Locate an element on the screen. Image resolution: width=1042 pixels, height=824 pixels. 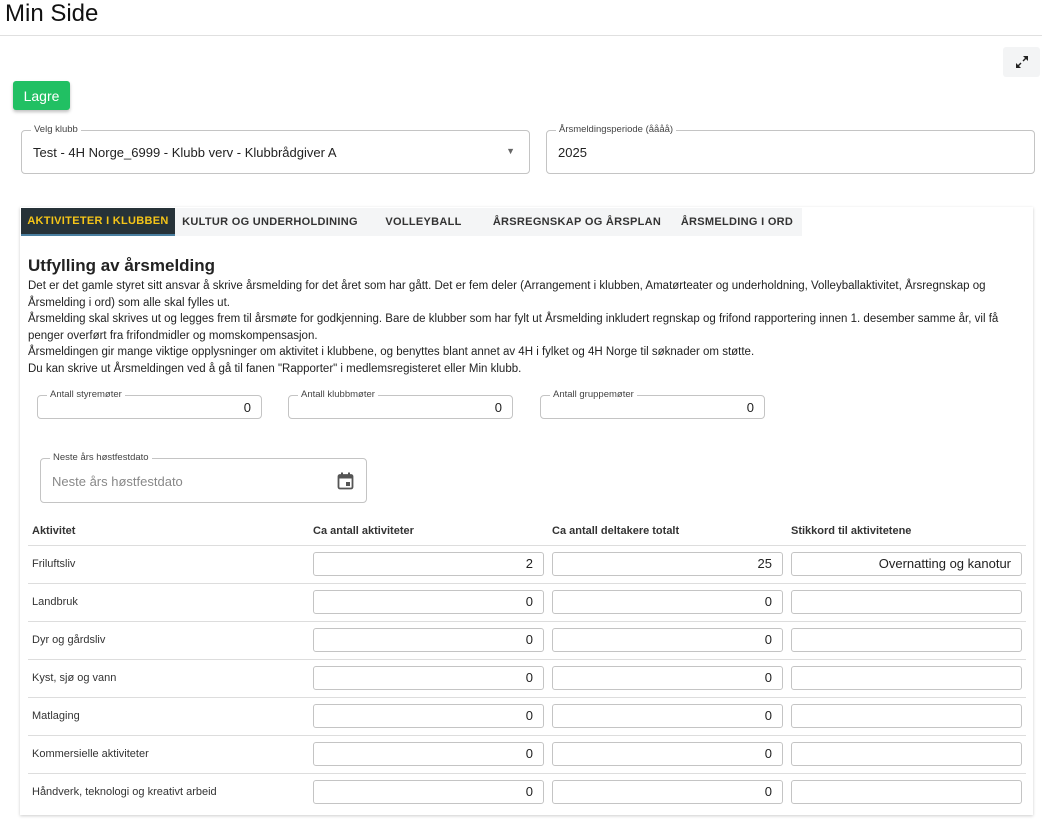
table-row: Landbruk 0 0 is located at coordinates (527, 601).